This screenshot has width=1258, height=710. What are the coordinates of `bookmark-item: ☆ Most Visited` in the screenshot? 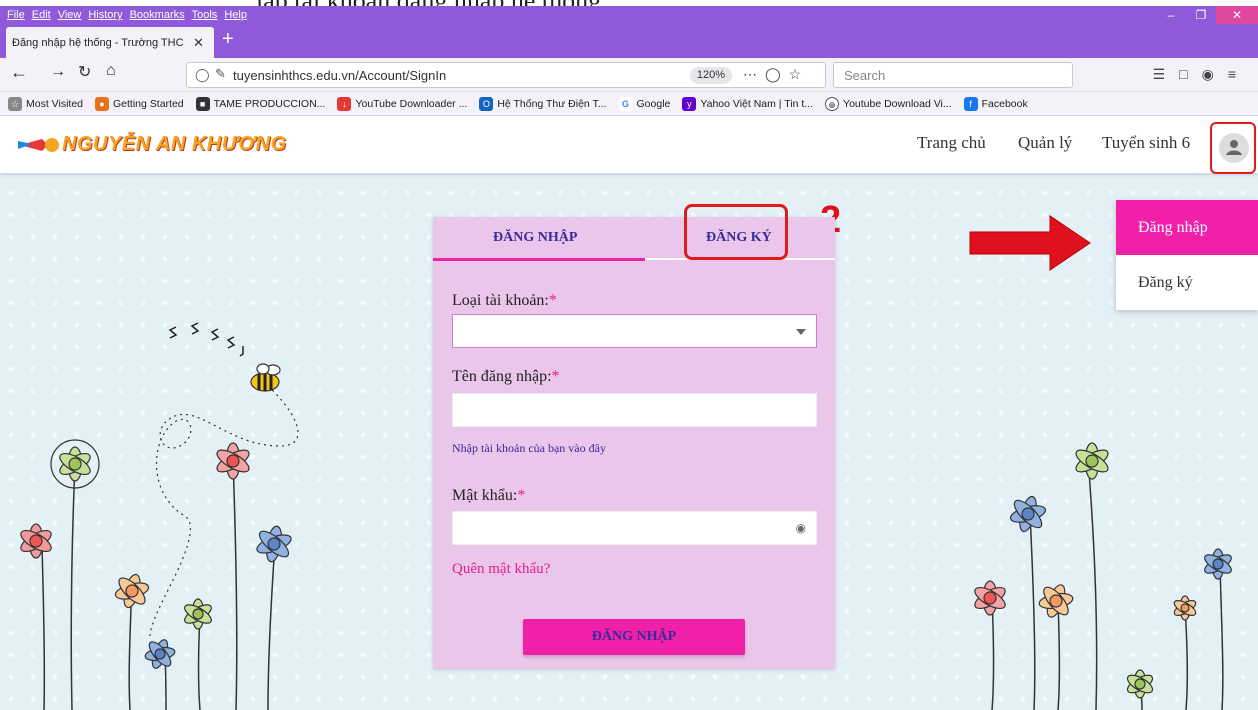 It's located at (45, 103).